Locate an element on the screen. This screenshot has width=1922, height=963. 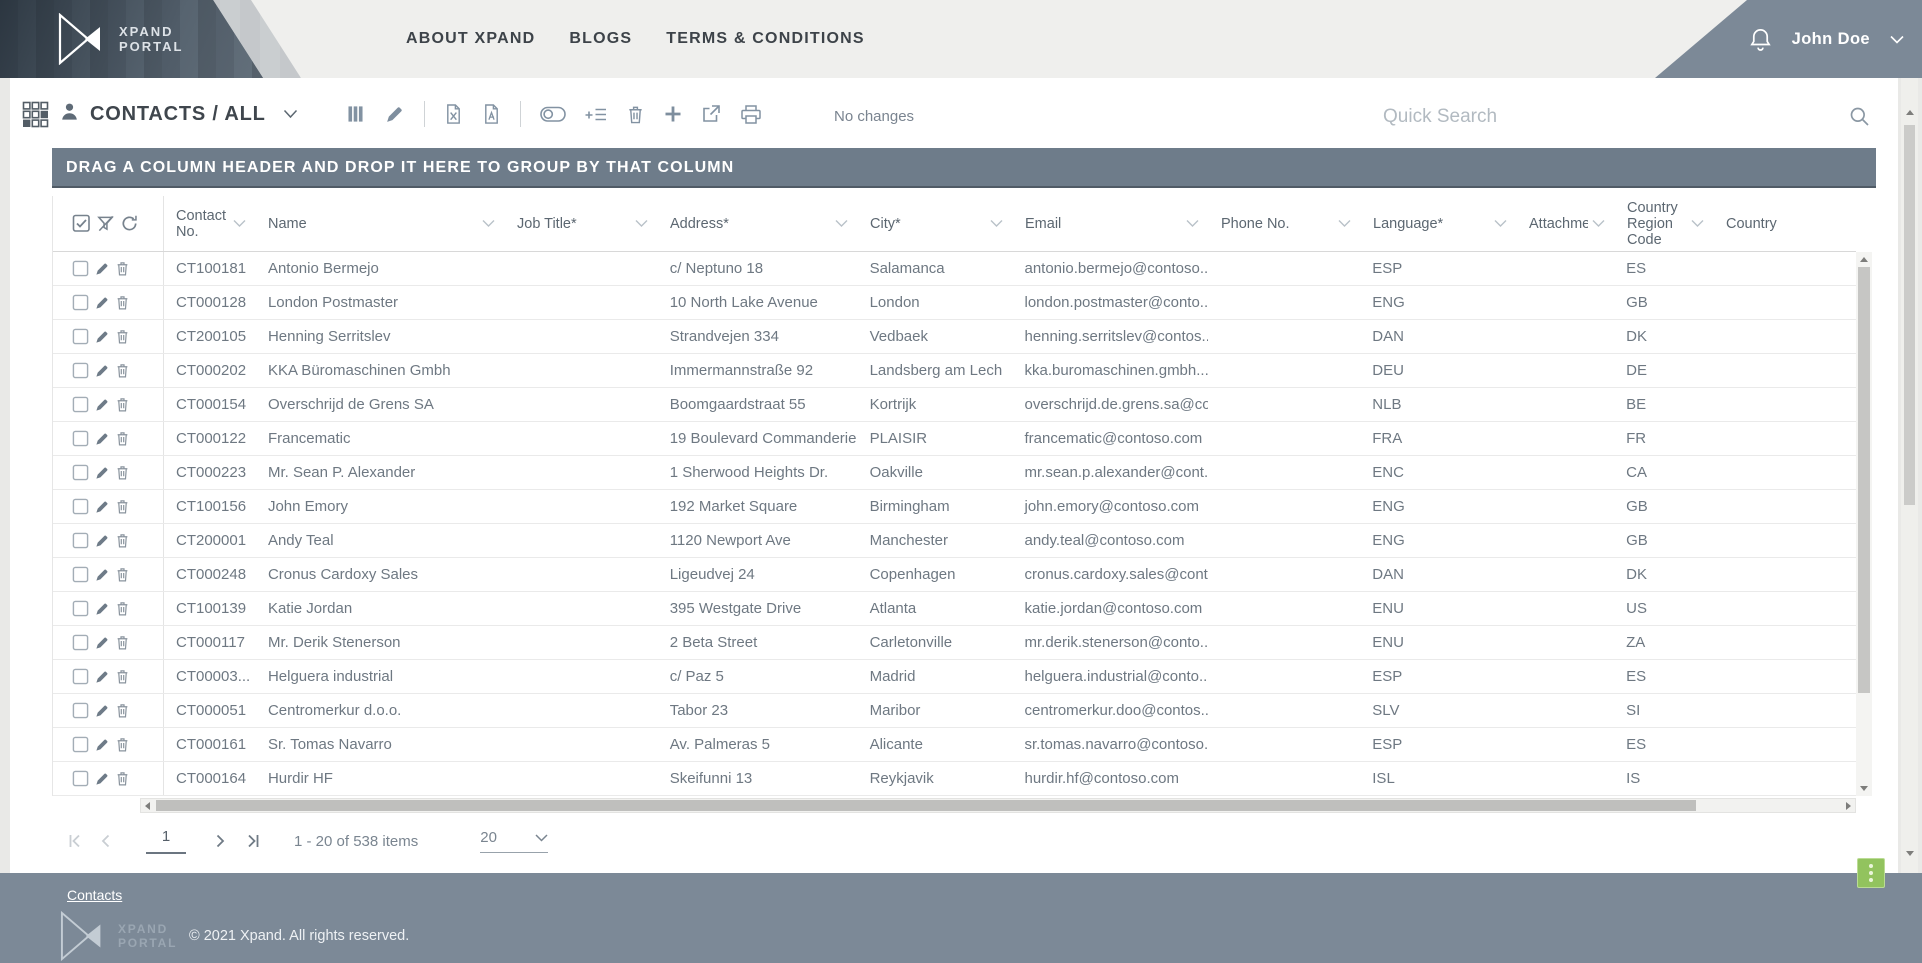
column-header-contact_no: Contact No. is located at coordinates (210, 223).